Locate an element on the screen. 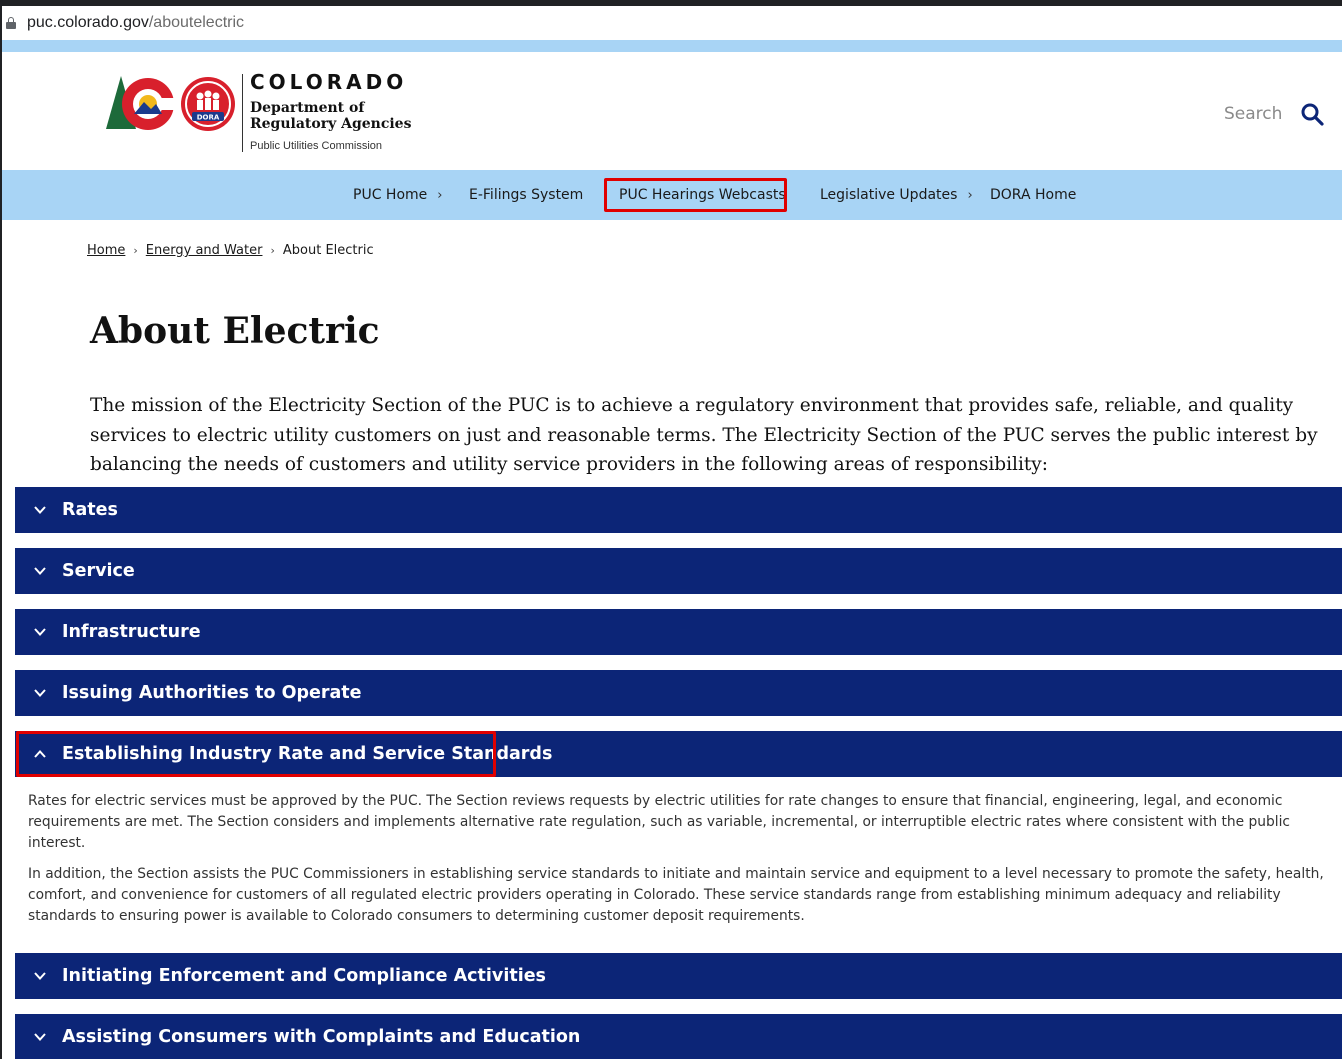 This screenshot has width=1342, height=1059. address-bar: puc.colorado.gov/aboutelectric is located at coordinates (672, 23).